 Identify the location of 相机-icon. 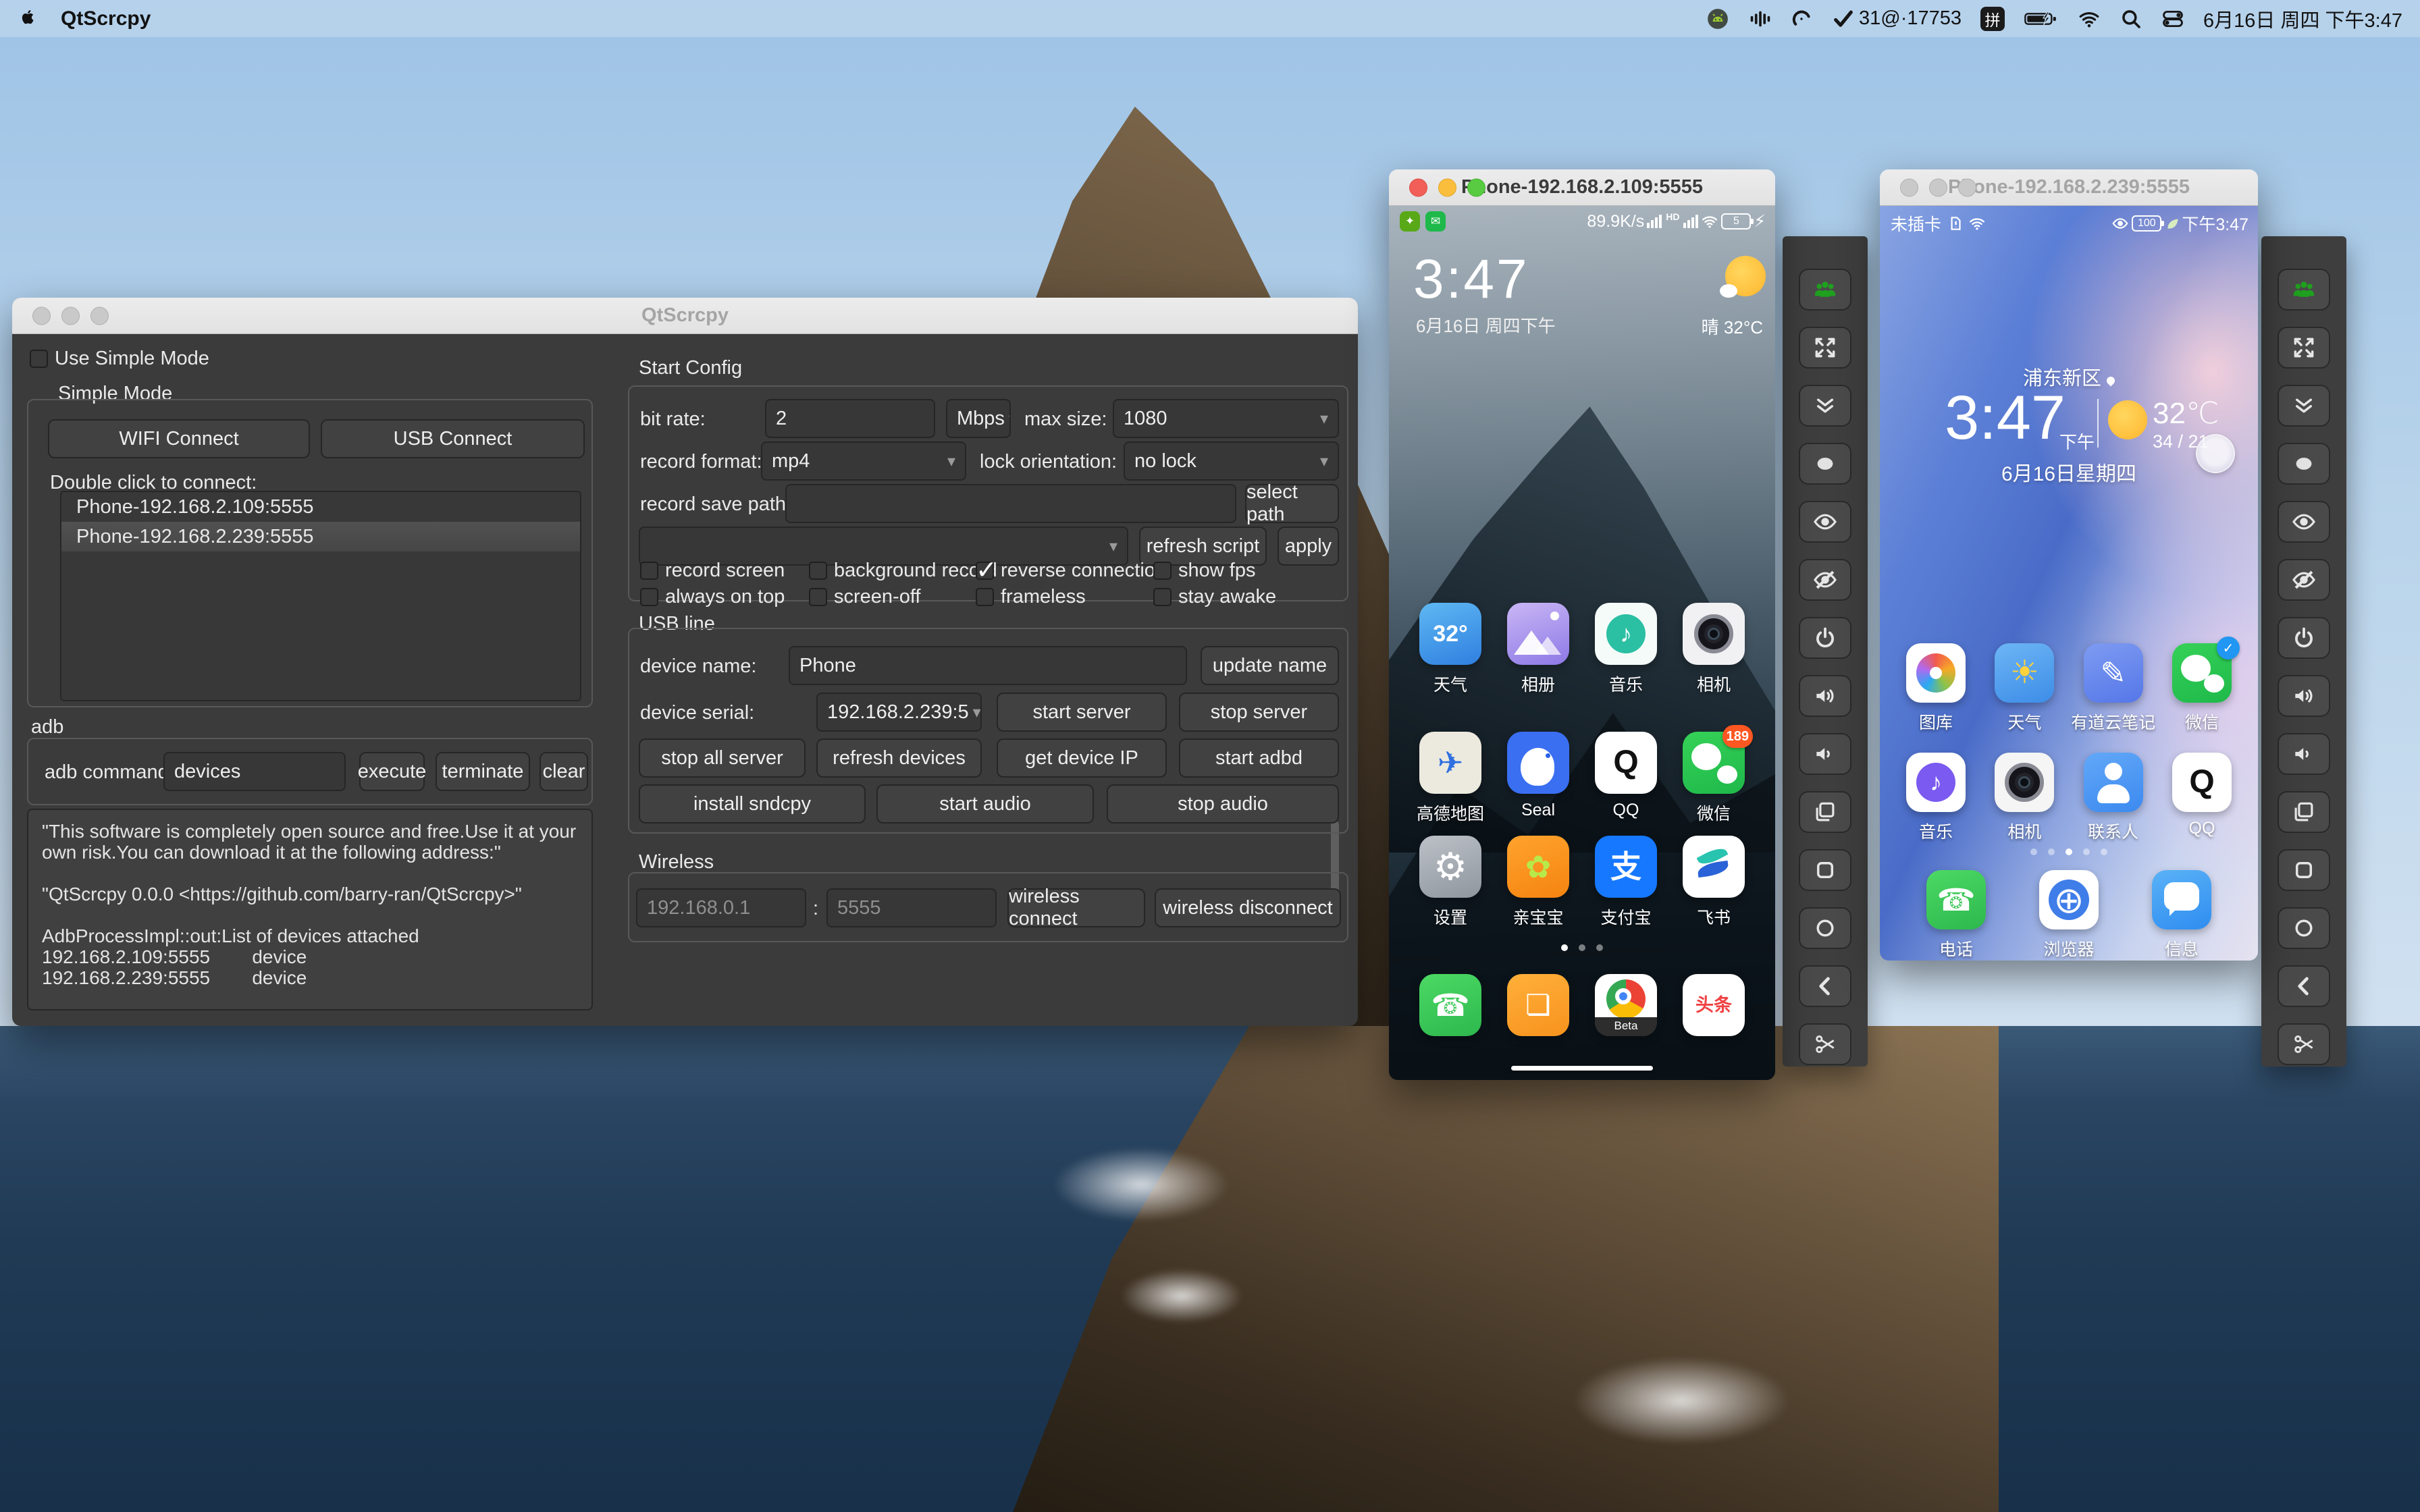
(1714, 634).